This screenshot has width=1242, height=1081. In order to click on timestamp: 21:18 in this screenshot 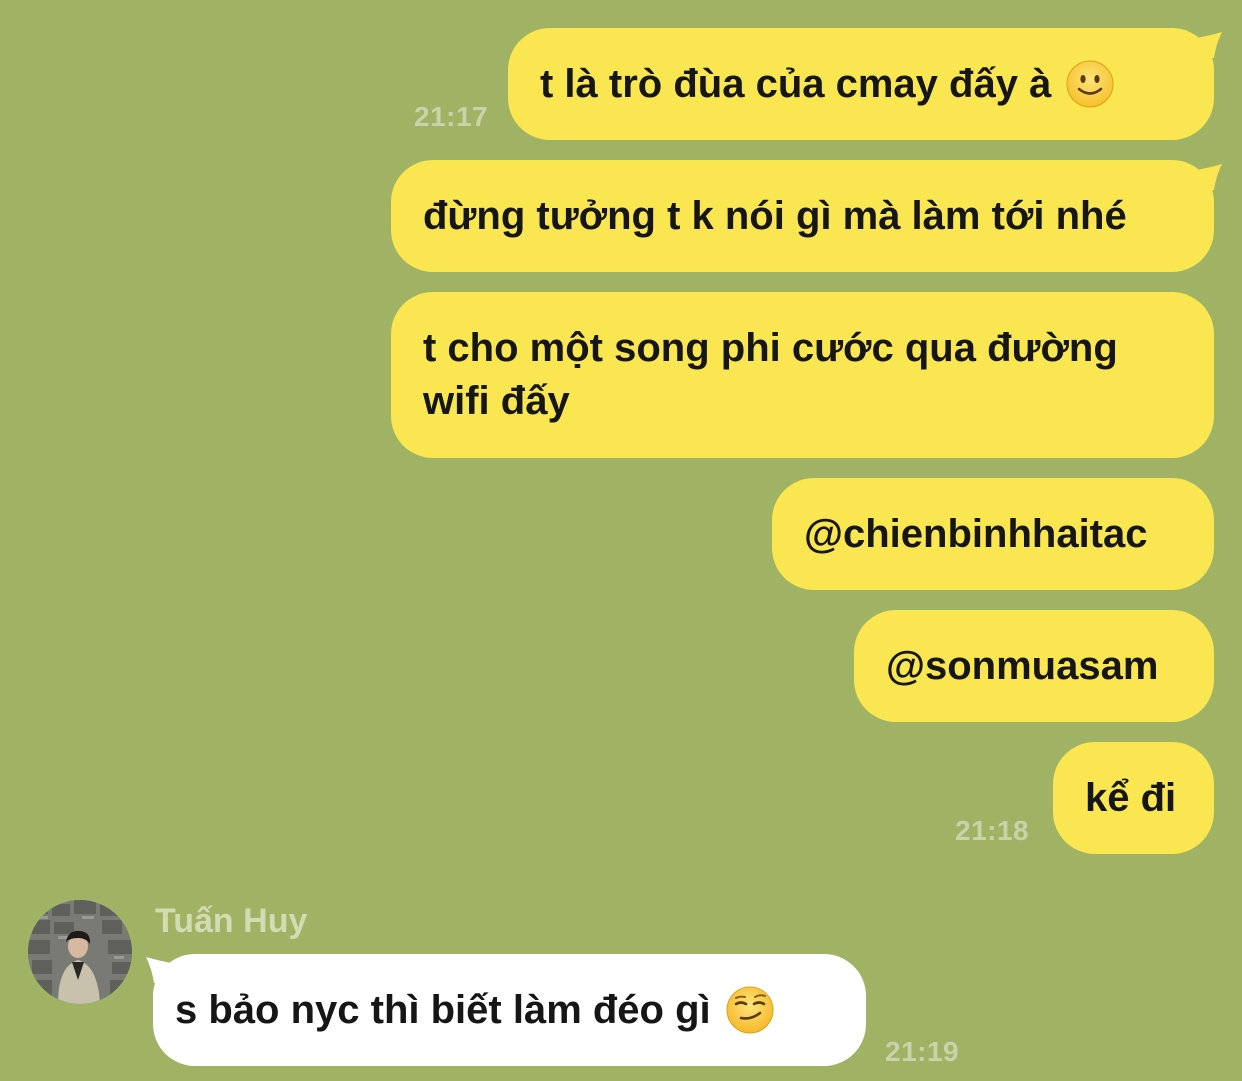, I will do `click(992, 830)`.